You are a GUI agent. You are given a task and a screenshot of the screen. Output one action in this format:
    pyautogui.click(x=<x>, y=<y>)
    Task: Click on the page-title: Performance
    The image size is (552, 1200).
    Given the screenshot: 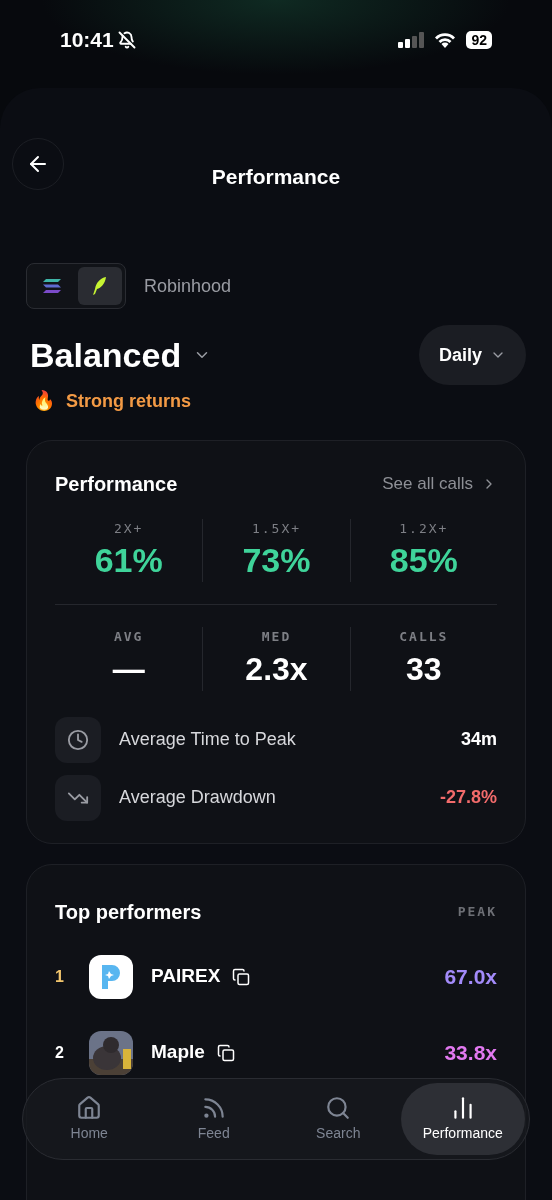 What is the action you would take?
    pyautogui.click(x=276, y=176)
    